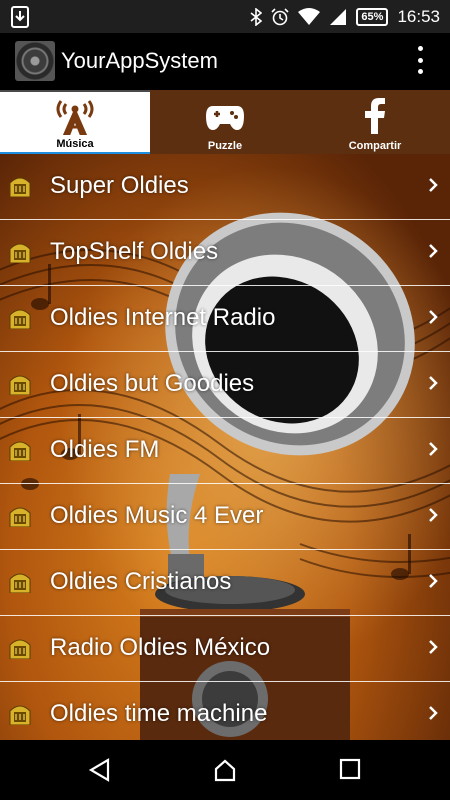 The height and width of the screenshot is (800, 450). Describe the element at coordinates (75, 117) in the screenshot. I see `radio-tower-icon` at that location.